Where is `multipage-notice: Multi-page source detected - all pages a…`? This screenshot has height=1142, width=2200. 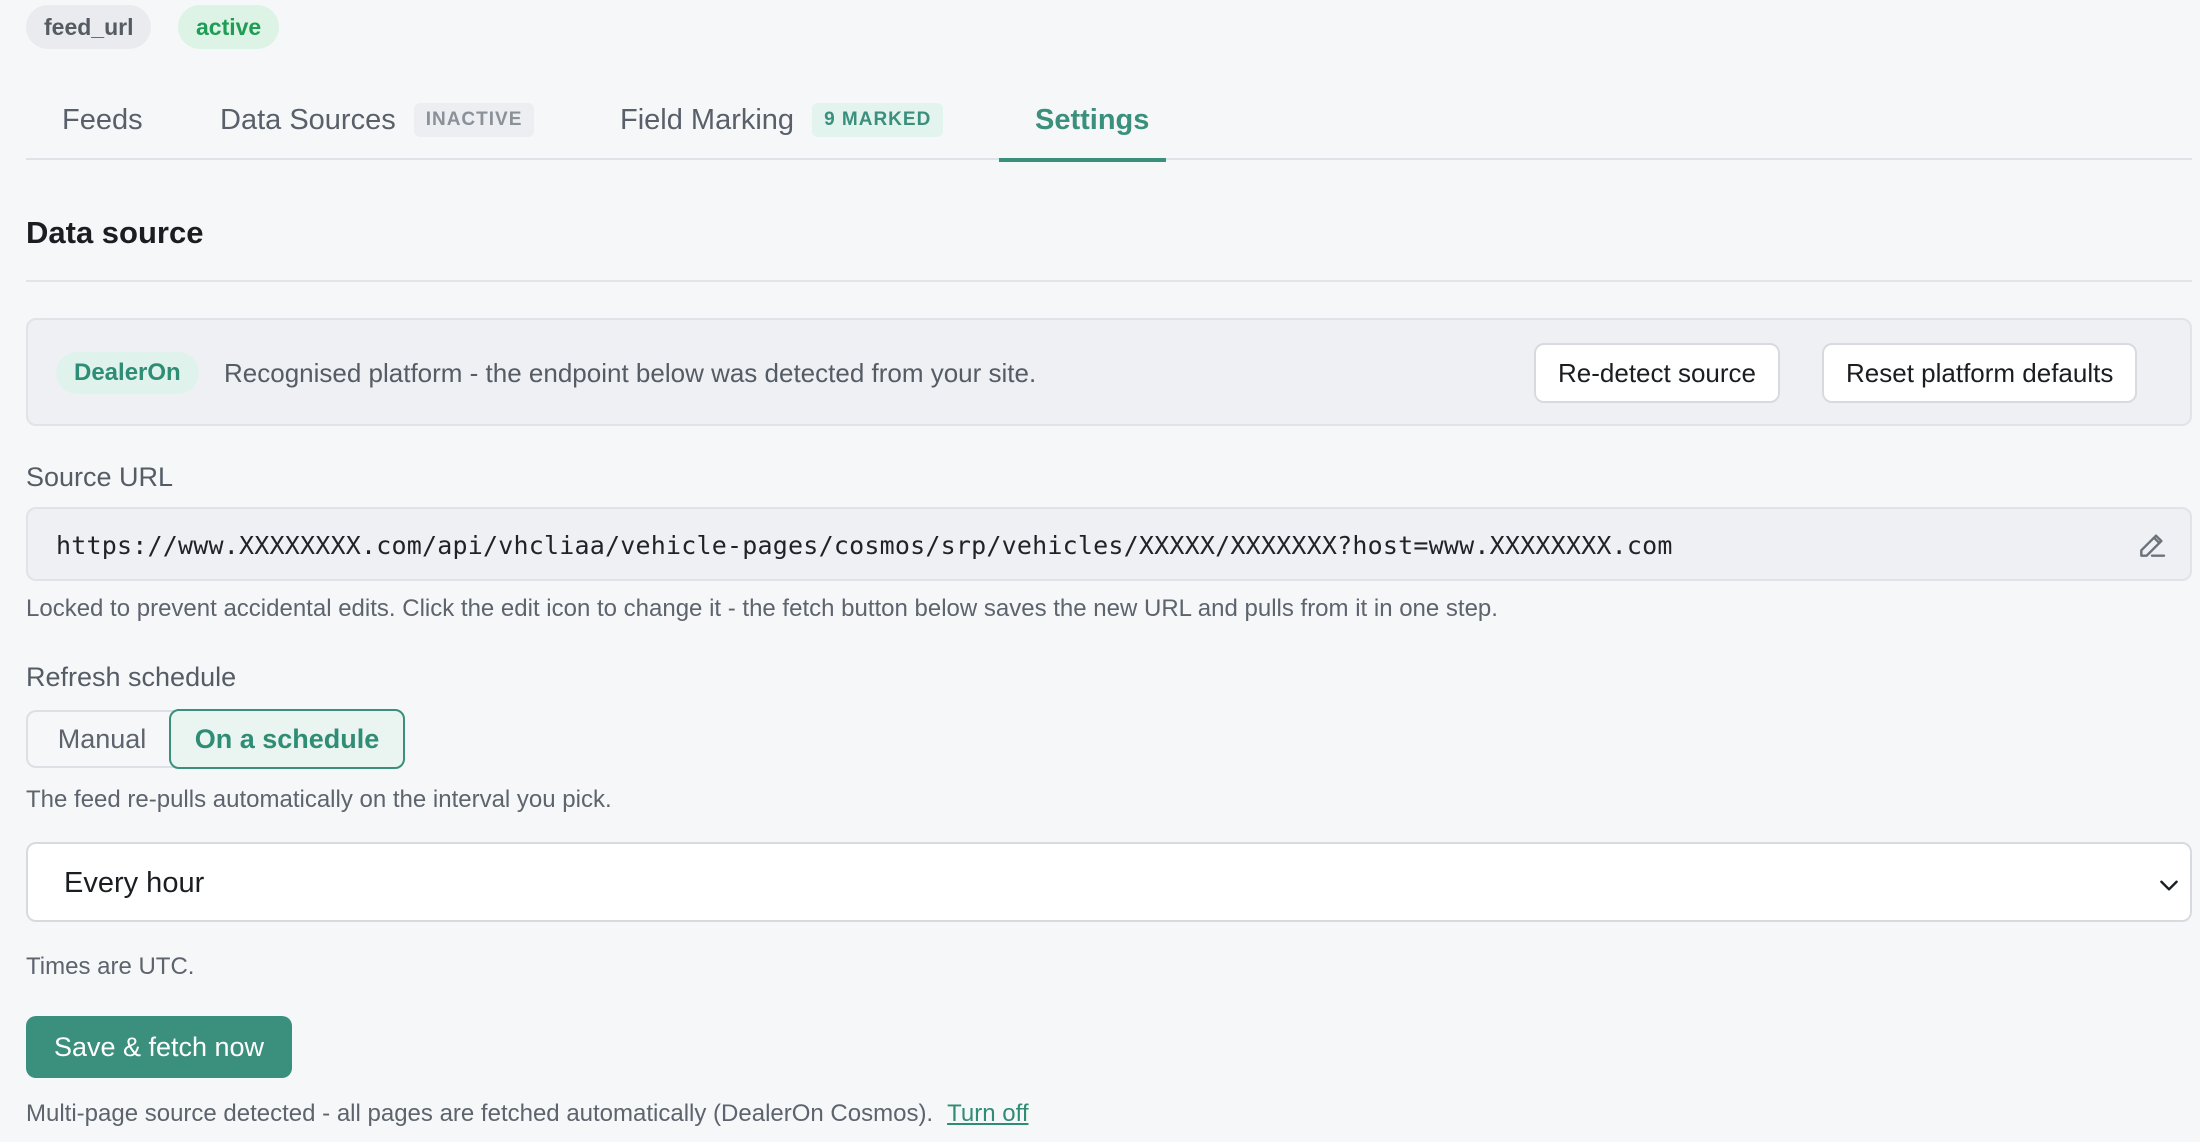
multipage-notice: Multi-page source detected - all pages a… is located at coordinates (527, 1114).